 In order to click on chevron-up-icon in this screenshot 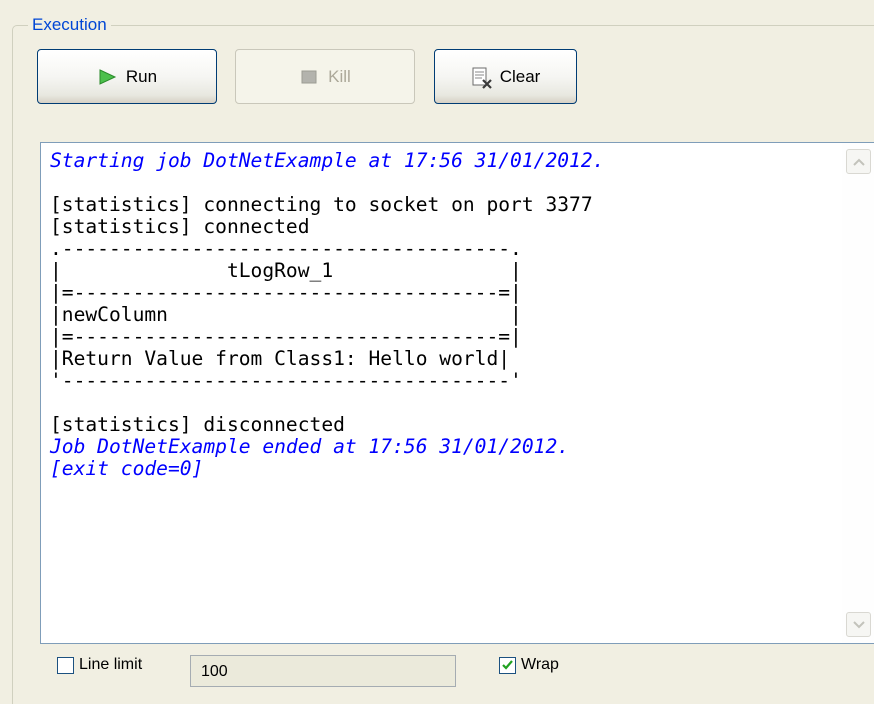, I will do `click(858, 162)`.